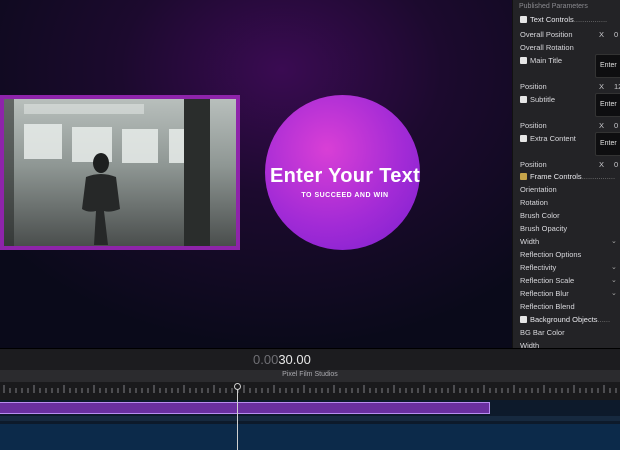 The image size is (620, 450). Describe the element at coordinates (540, 215) in the screenshot. I see `param-label: Brush Color` at that location.